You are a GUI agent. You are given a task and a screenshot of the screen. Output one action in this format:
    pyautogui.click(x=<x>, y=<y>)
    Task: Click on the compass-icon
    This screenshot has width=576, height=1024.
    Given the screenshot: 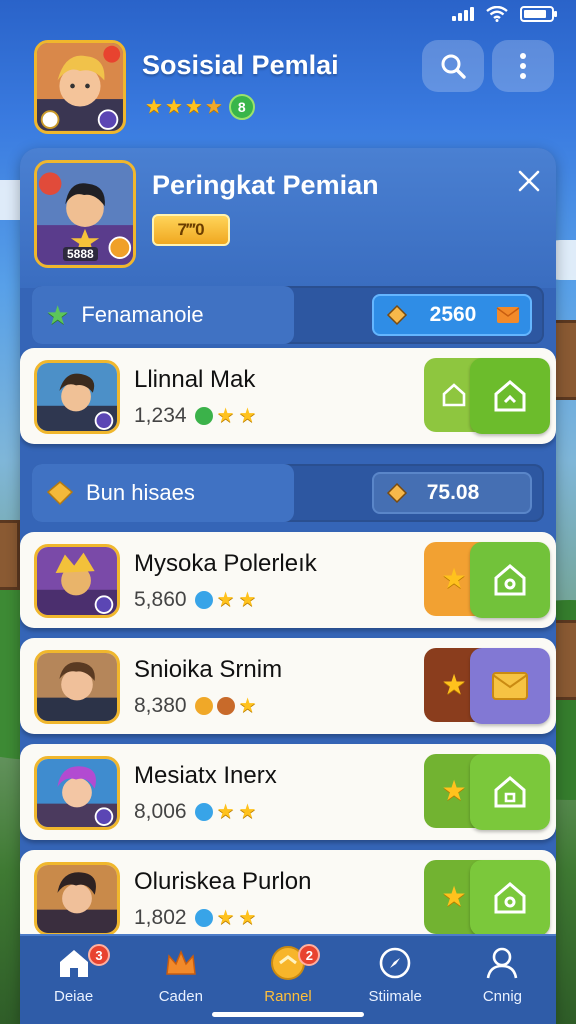 What is the action you would take?
    pyautogui.click(x=395, y=963)
    